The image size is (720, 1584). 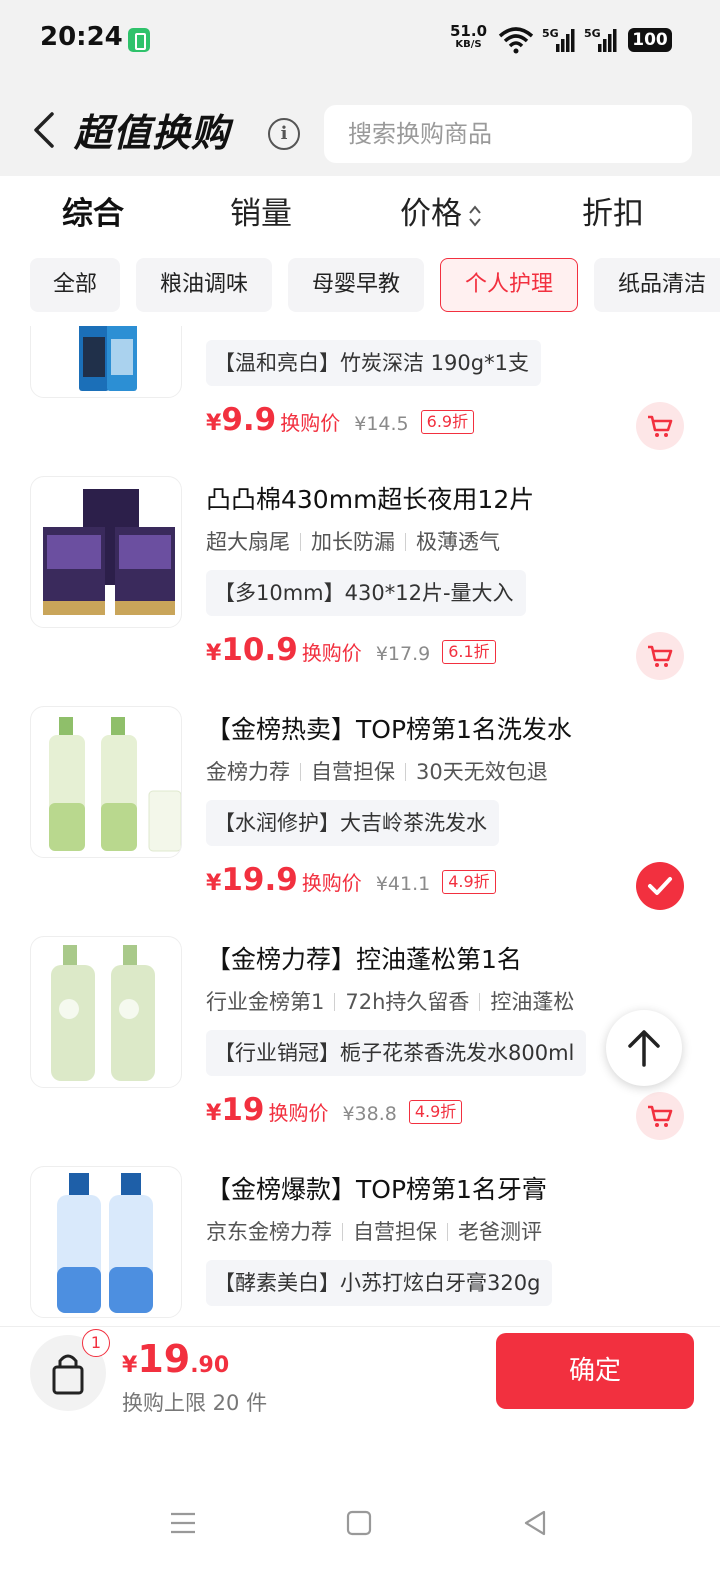 I want to click on product-tags: 行业金榜第1 72h持久留香 控油蓬松, so click(x=390, y=1001).